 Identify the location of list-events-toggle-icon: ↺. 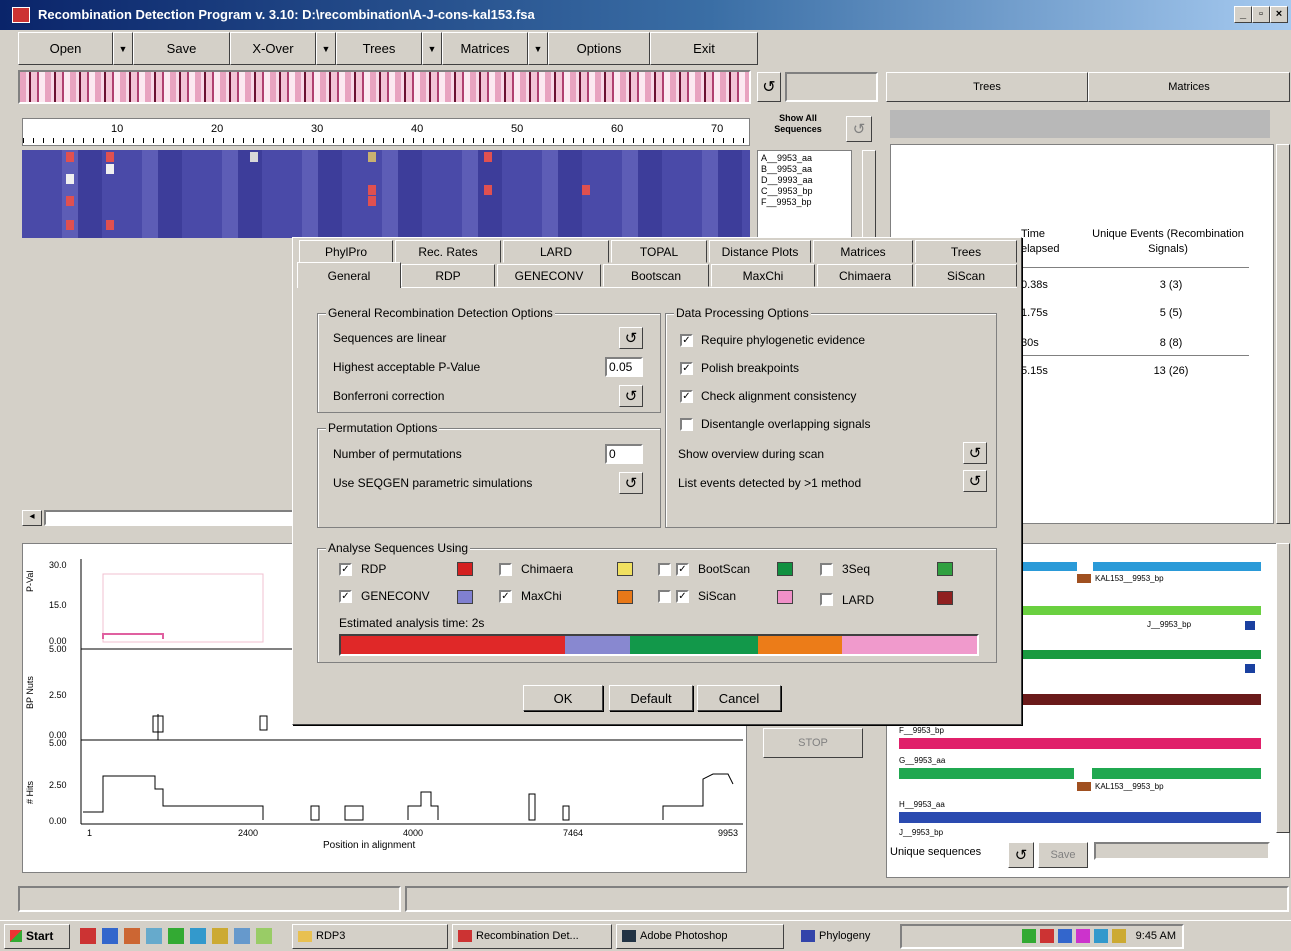
(975, 481).